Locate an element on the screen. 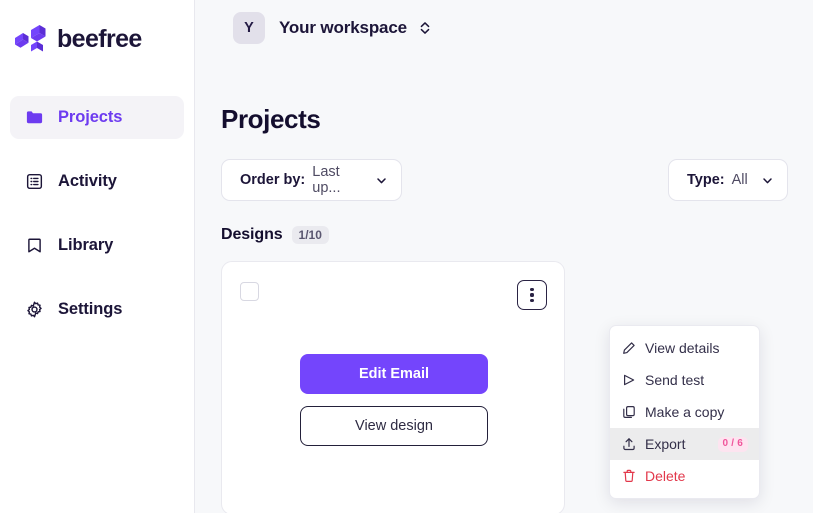 The height and width of the screenshot is (513, 813). sidebar-nav: Projects Activity Library Settings is located at coordinates (97, 196).